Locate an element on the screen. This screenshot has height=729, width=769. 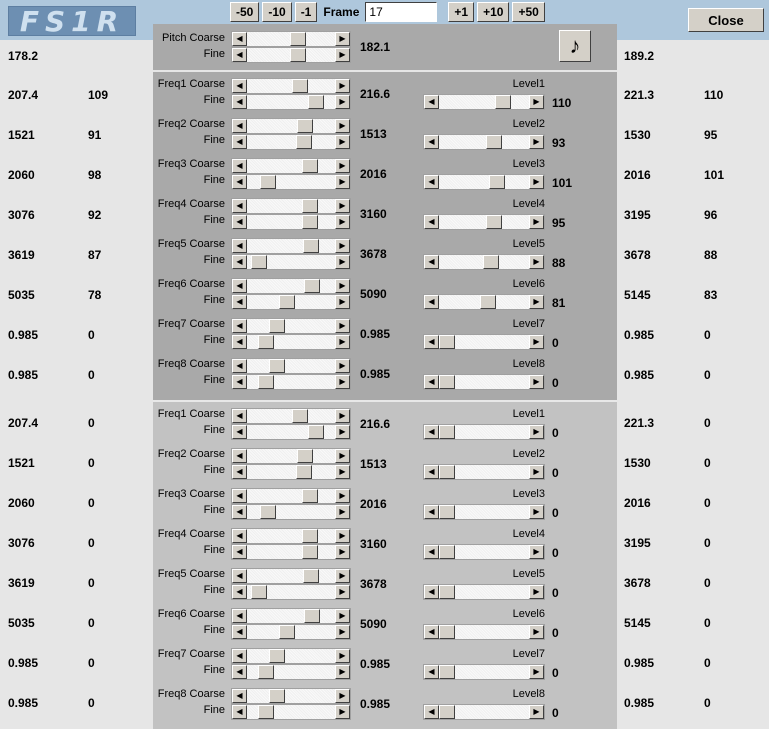
frame-input: 17 is located at coordinates (401, 12).